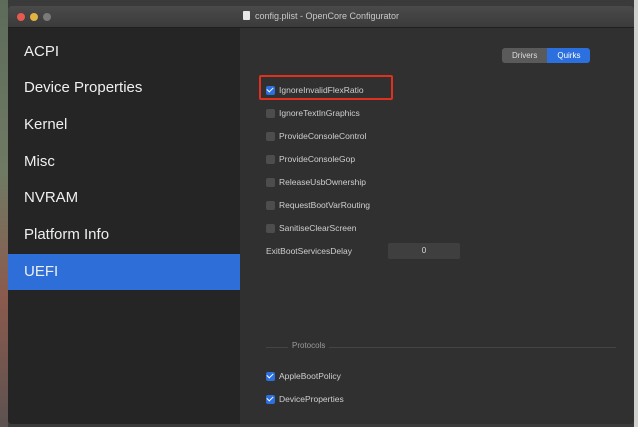 Image resolution: width=638 pixels, height=427 pixels. What do you see at coordinates (323, 136) in the screenshot?
I see `quirk-label: ProvideConsoleControl` at bounding box center [323, 136].